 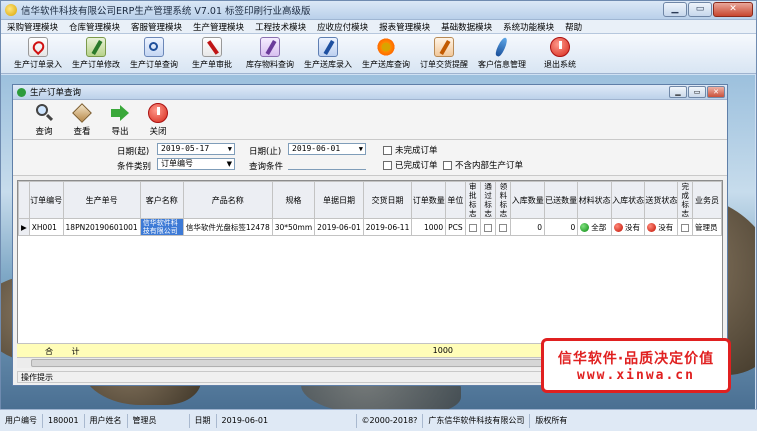 What do you see at coordinates (44, 113) in the screenshot?
I see `magnifier-icon` at bounding box center [44, 113].